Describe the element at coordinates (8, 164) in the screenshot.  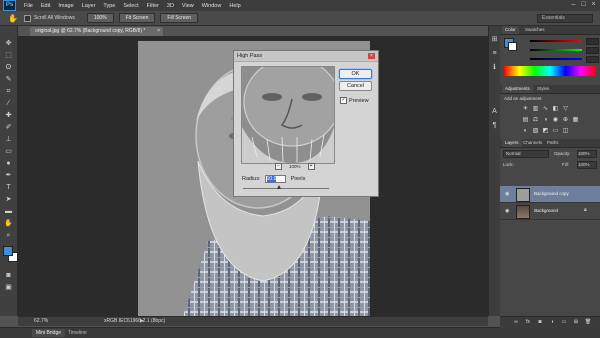
I see `blur-tool-icon: ●` at that location.